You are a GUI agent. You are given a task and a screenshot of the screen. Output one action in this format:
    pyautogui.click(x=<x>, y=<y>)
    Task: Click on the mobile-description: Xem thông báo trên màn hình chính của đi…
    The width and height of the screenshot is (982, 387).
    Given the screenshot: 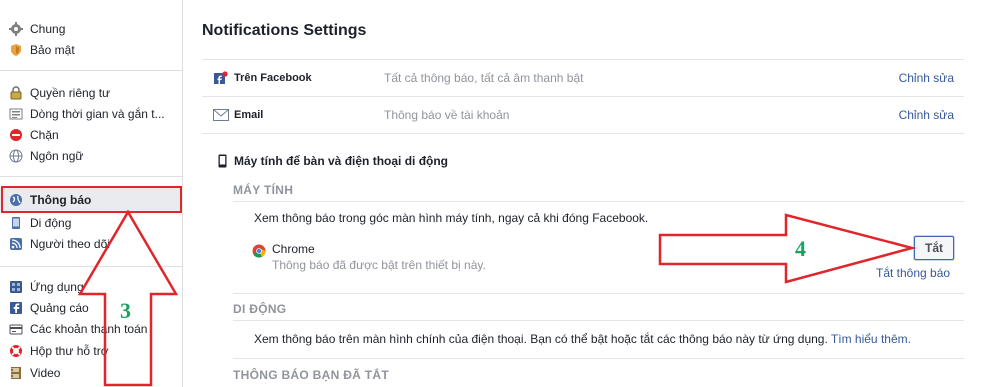 What is the action you would take?
    pyautogui.click(x=614, y=339)
    